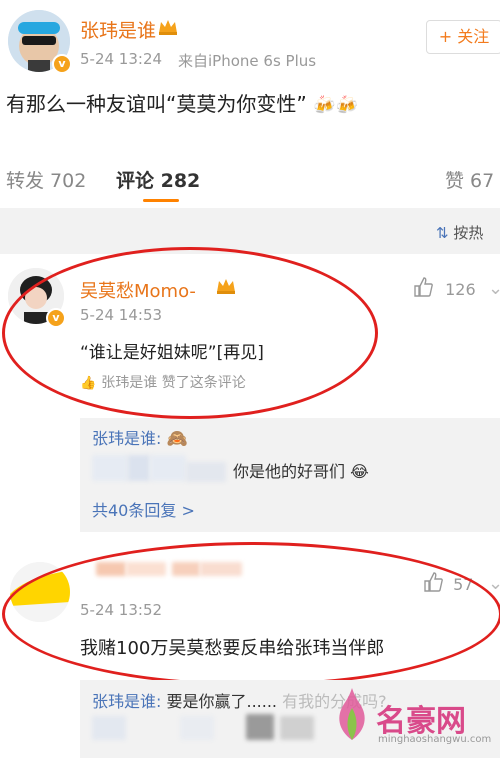  What do you see at coordinates (177, 439) in the screenshot?
I see `monkey-emoji: 🙈` at bounding box center [177, 439].